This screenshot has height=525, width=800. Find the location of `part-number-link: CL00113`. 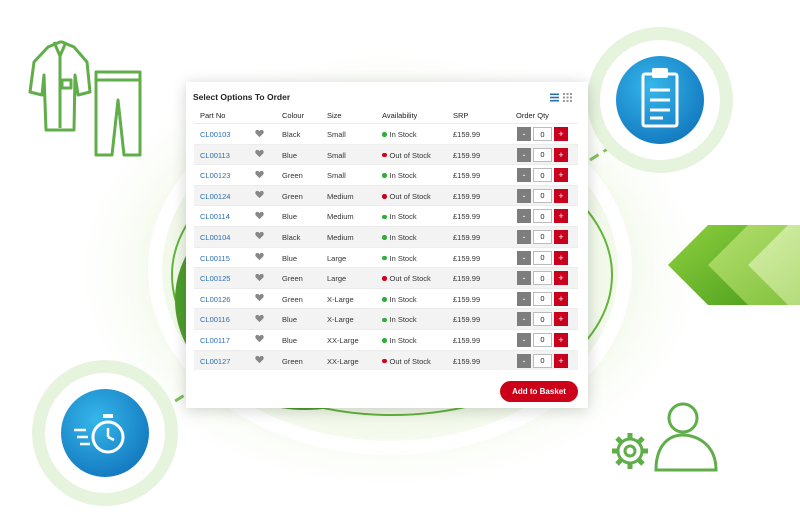

part-number-link: CL00113 is located at coordinates (215, 155).